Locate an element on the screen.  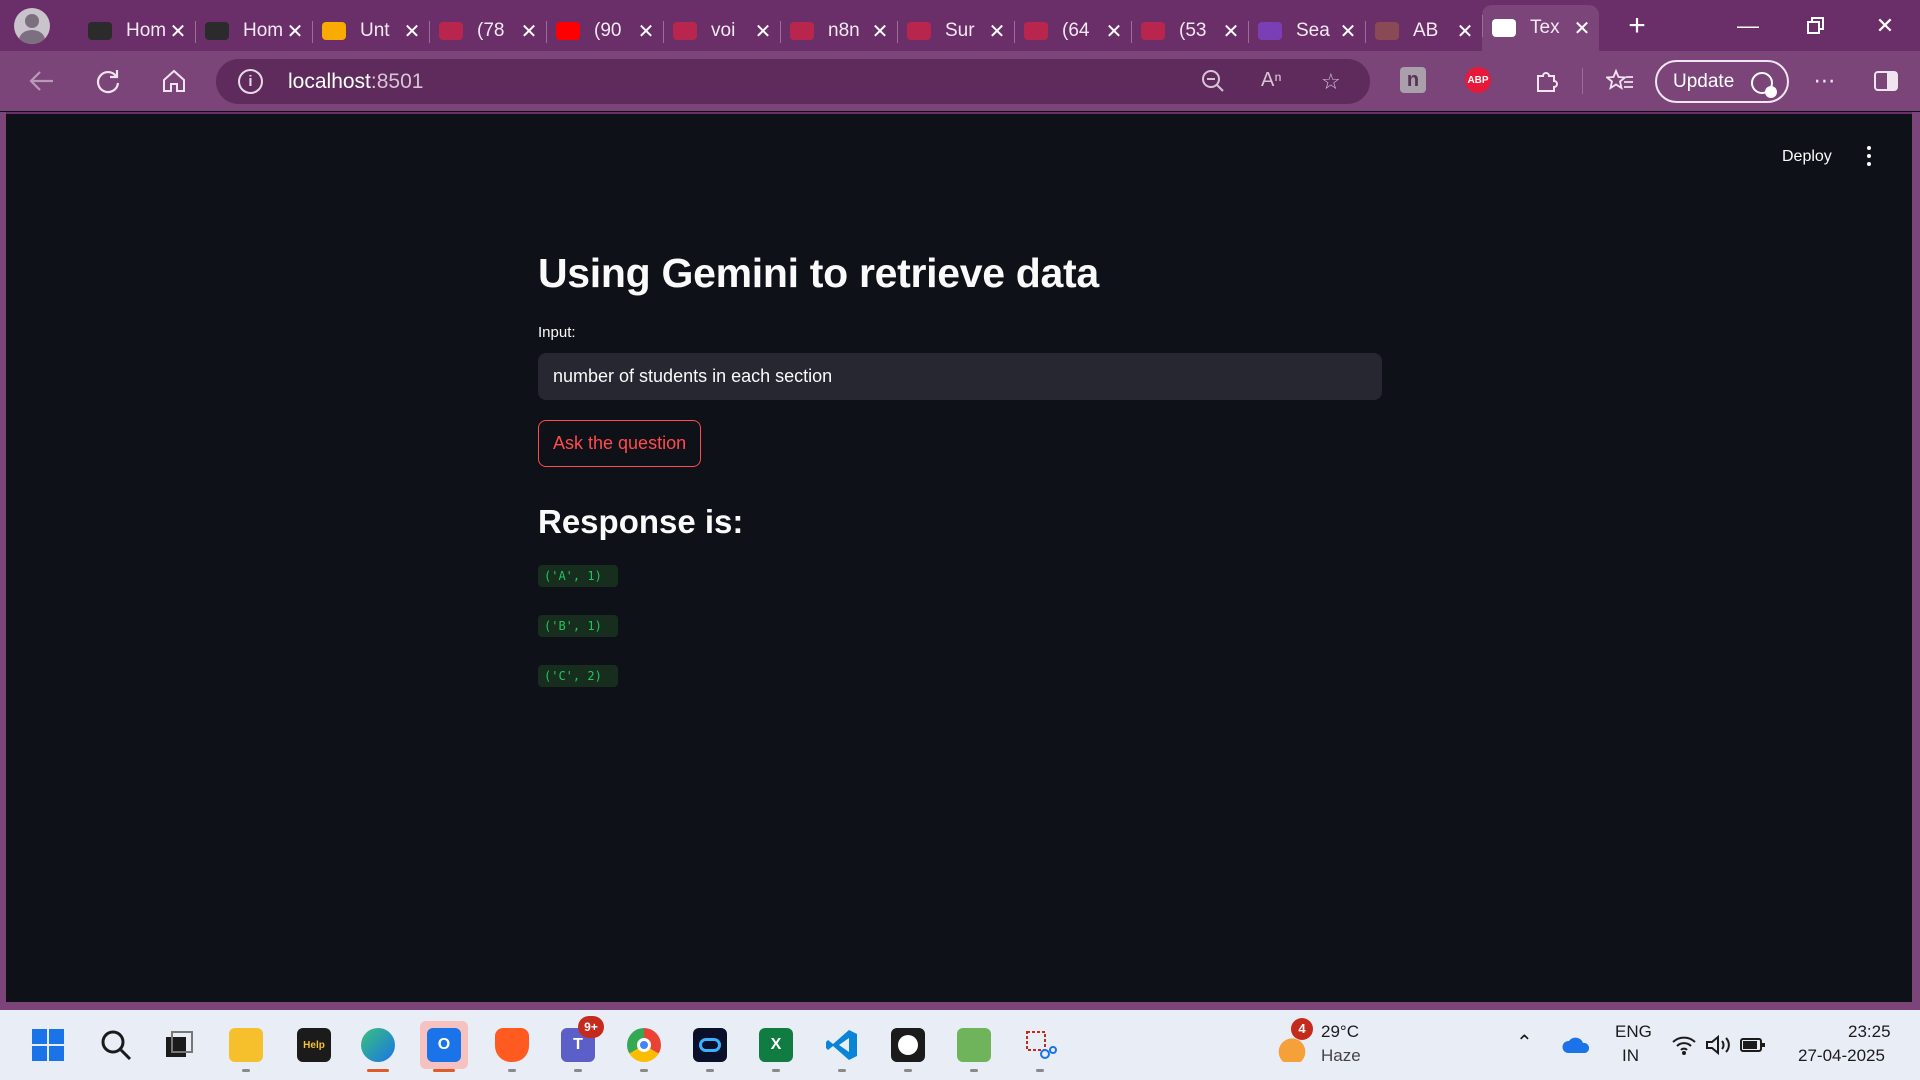
onedrive-cloud-icon is located at coordinates (1576, 1045).